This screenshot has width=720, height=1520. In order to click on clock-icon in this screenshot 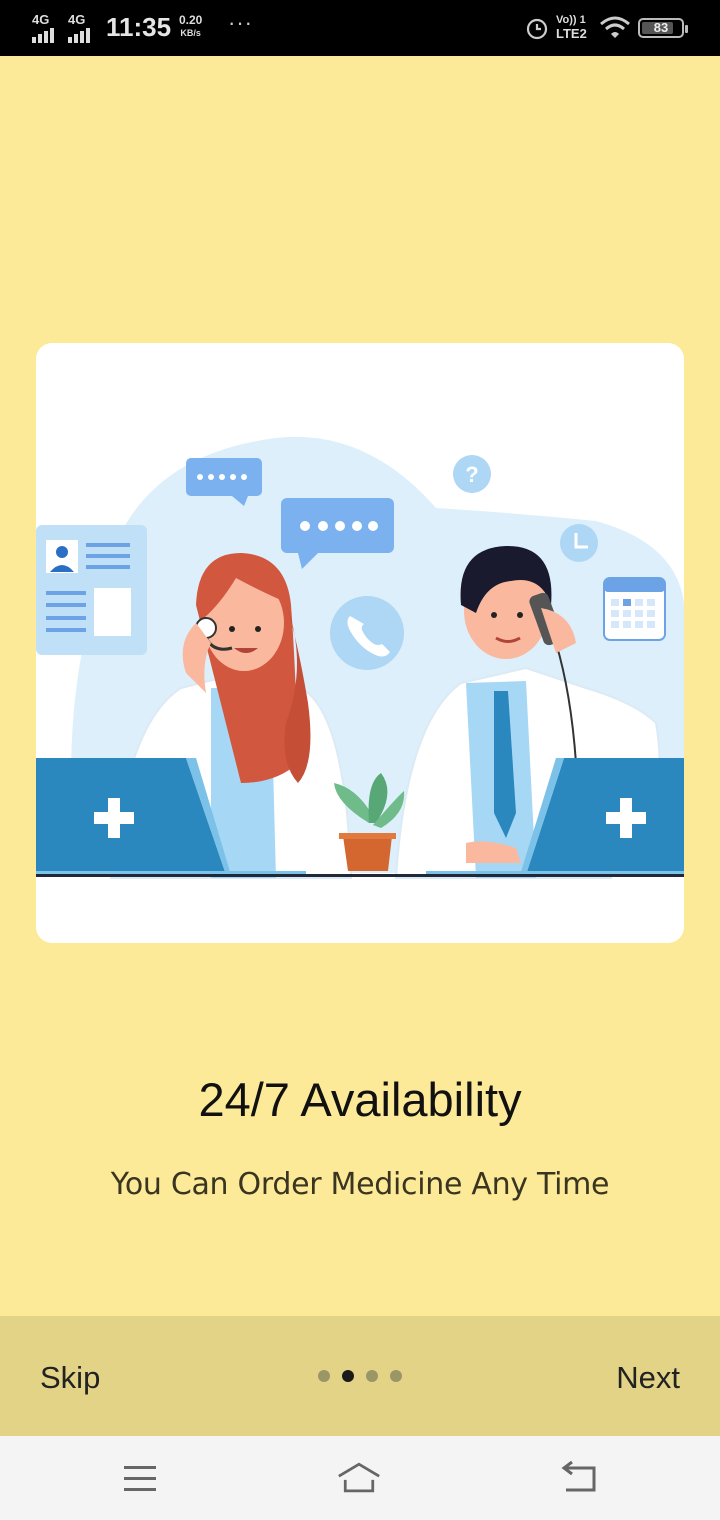, I will do `click(579, 543)`.